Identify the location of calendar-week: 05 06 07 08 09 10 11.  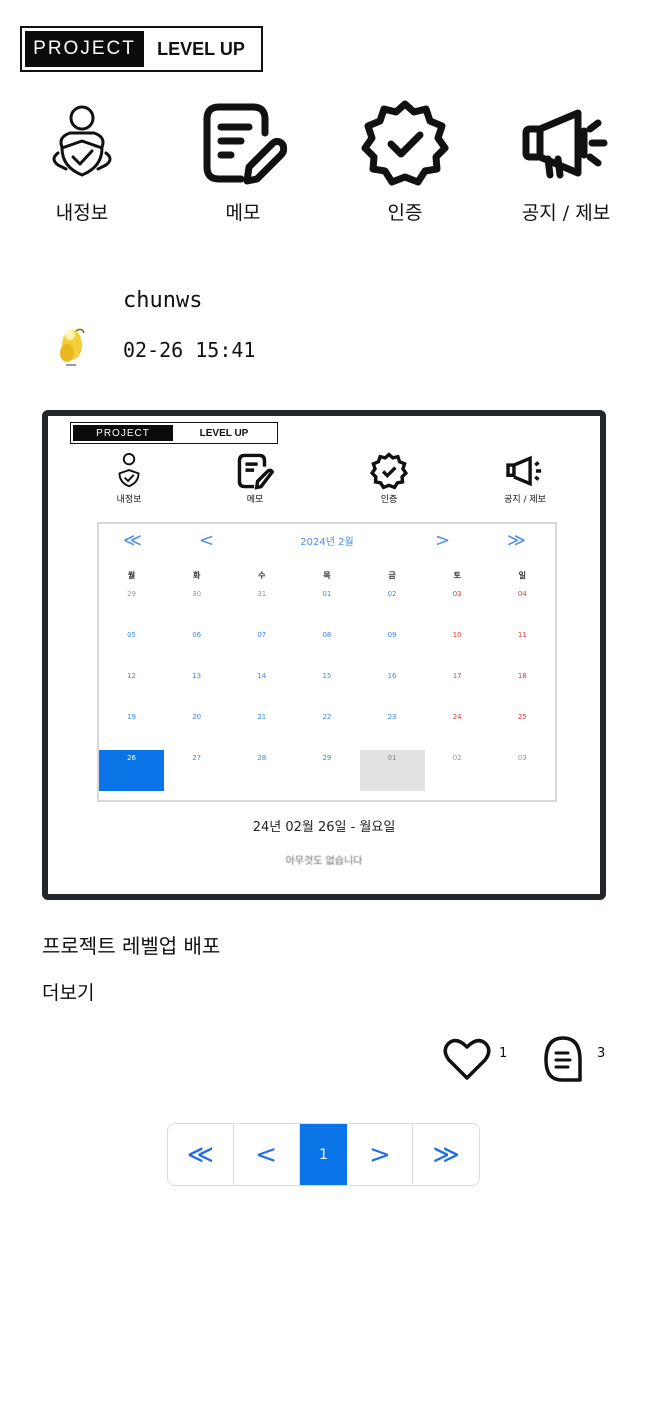
(327, 647).